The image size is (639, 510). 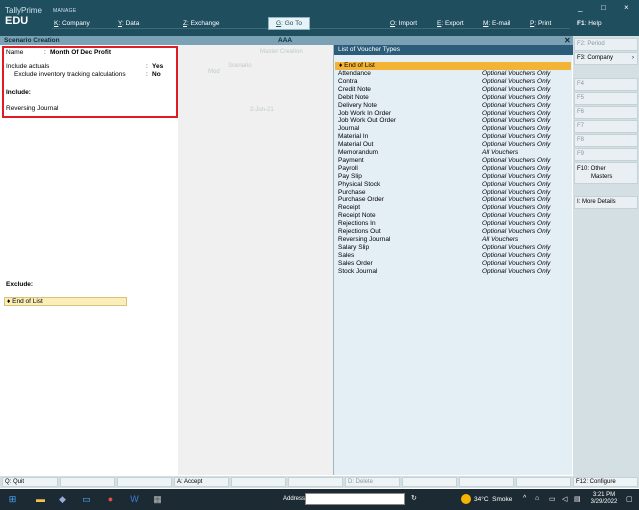 What do you see at coordinates (453, 185) in the screenshot?
I see `list-item: Physical Stock Optional Vouchers Only` at bounding box center [453, 185].